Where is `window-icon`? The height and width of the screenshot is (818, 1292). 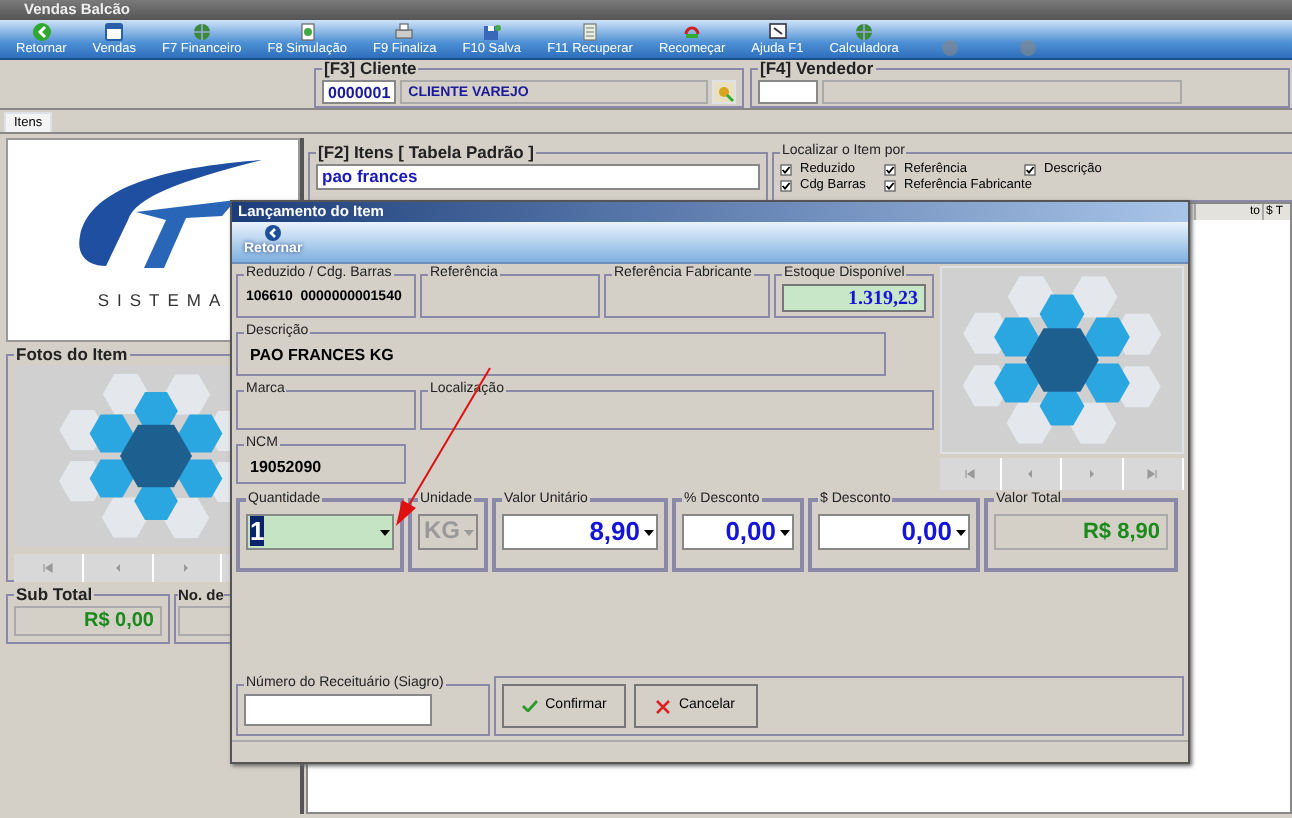
window-icon is located at coordinates (114, 32).